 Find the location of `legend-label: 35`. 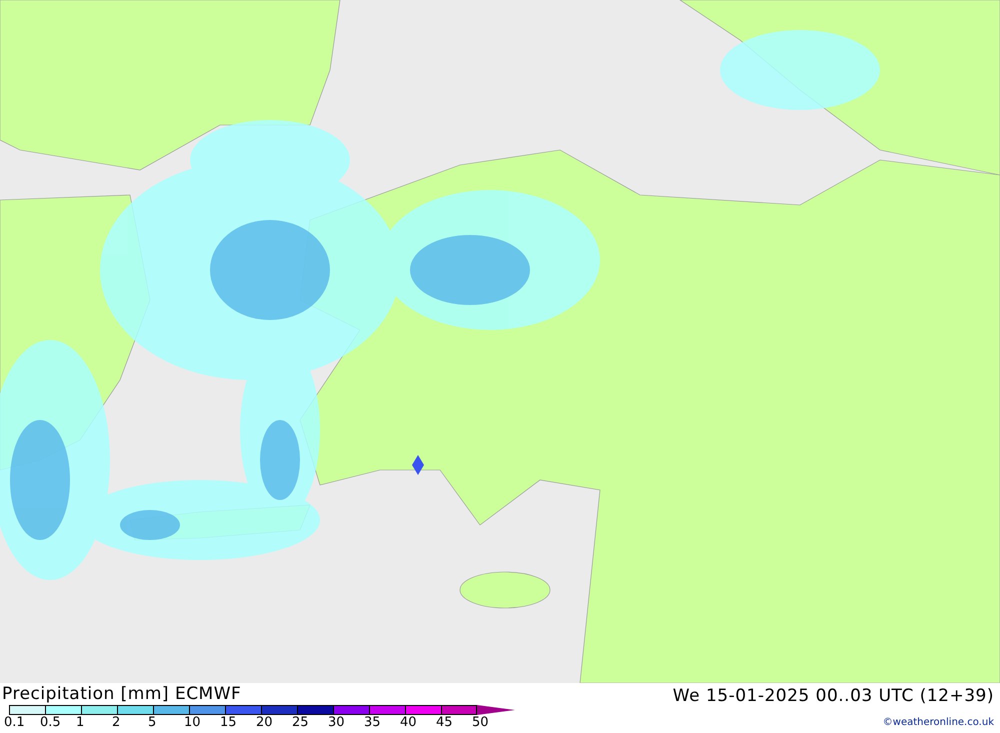

legend-label: 35 is located at coordinates (373, 722).